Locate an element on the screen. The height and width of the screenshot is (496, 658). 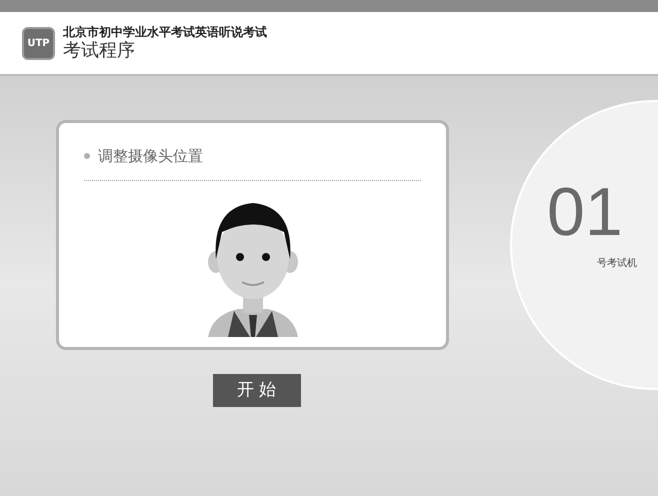
page-title: 考试程序 is located at coordinates (99, 51).